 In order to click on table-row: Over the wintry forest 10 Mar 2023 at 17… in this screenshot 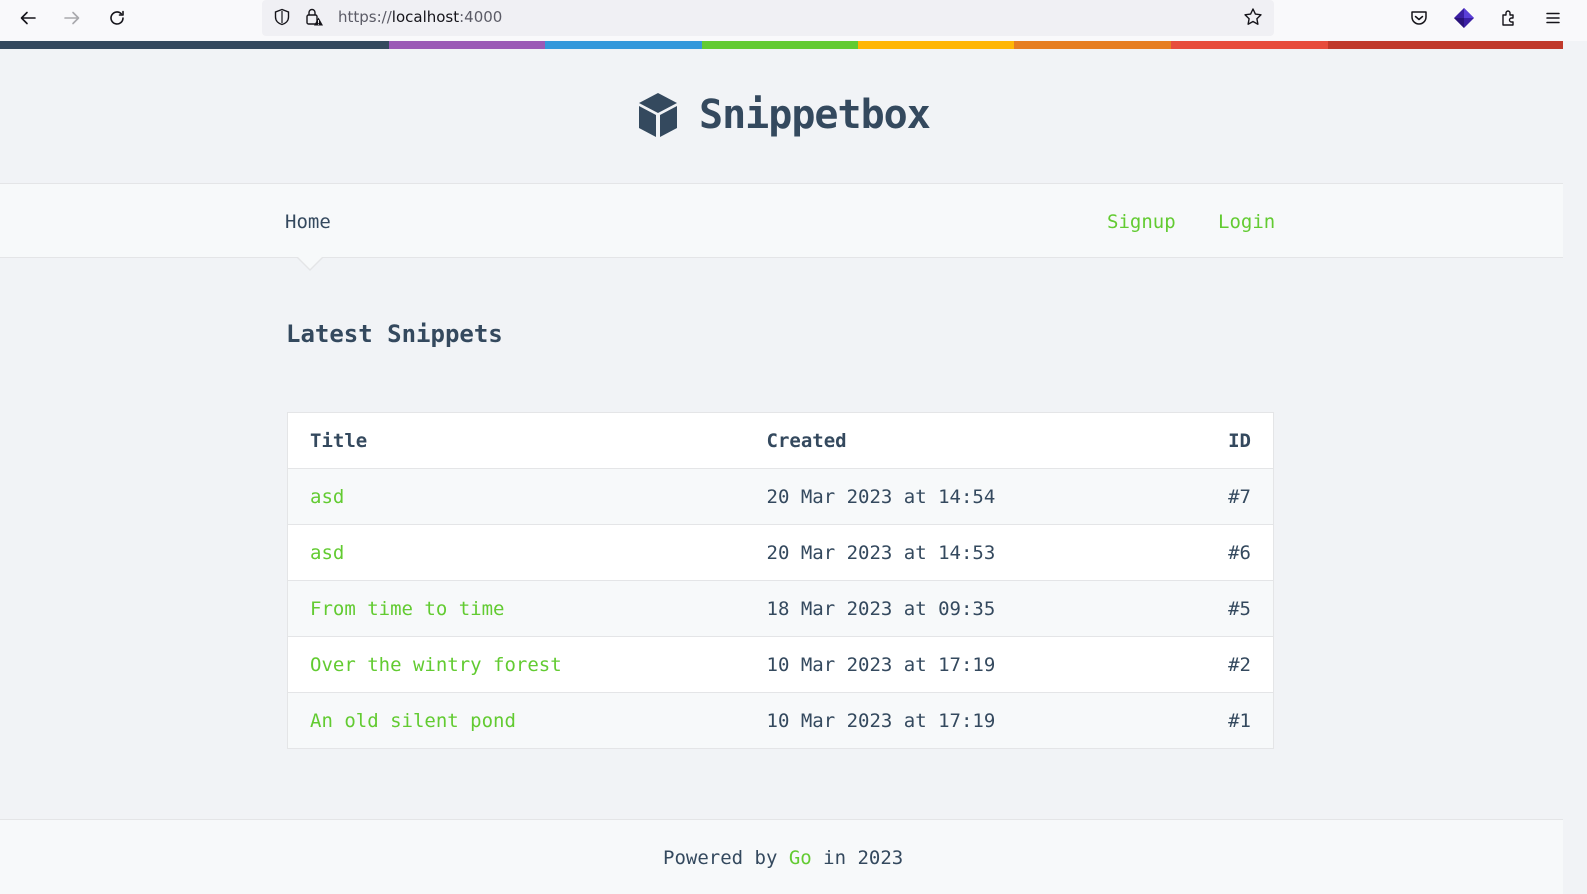, I will do `click(780, 664)`.